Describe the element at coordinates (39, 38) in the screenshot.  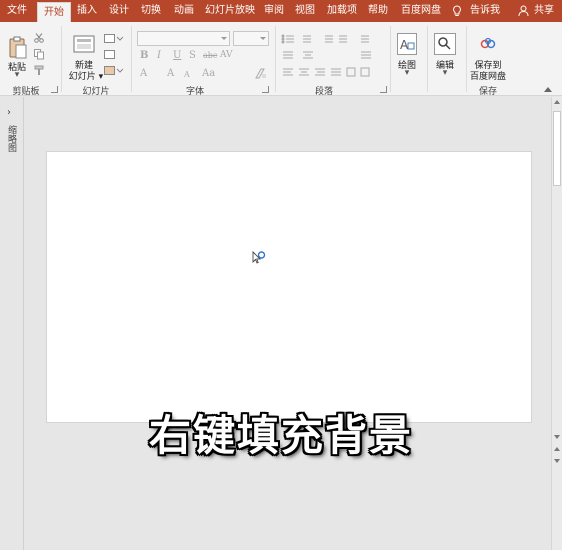
I see `cut-icon` at that location.